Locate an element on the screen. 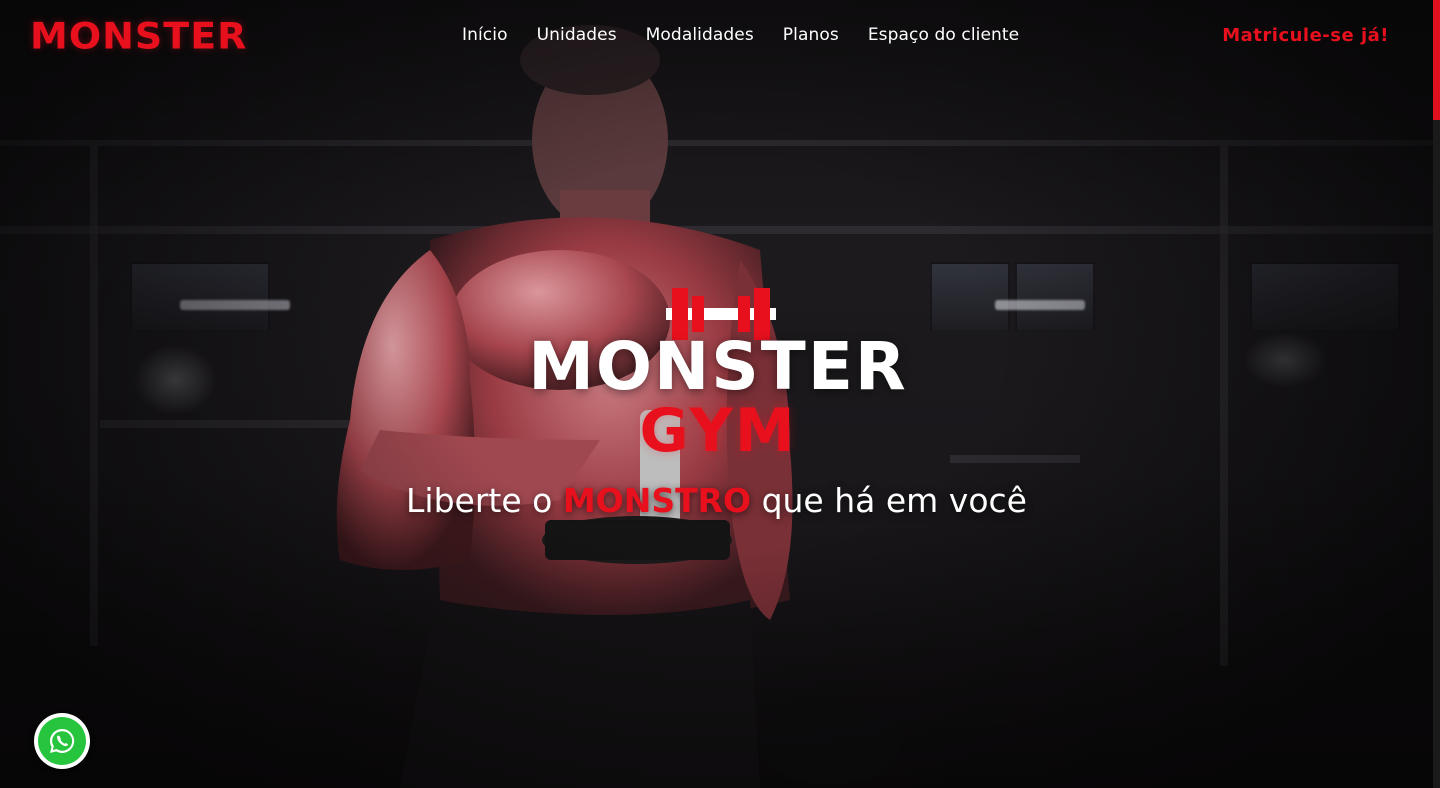 The width and height of the screenshot is (1440, 788). nav-link-unidades: Unidades is located at coordinates (577, 35).